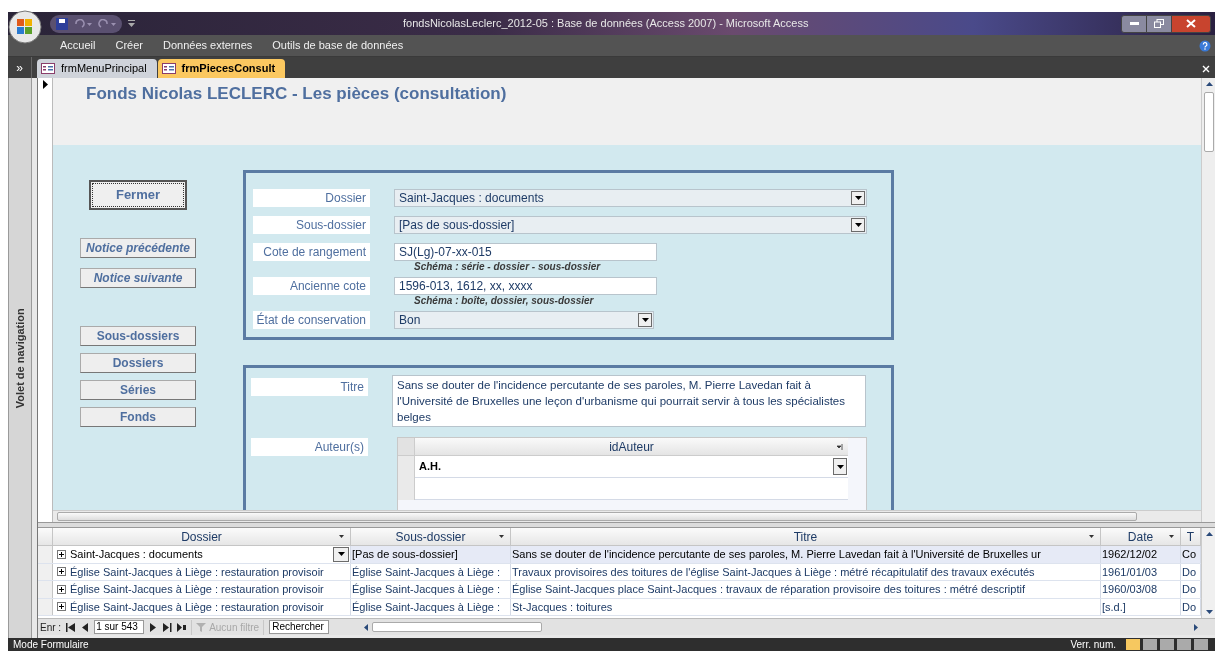  I want to click on form-button: Sous-dossiers, so click(138, 336).